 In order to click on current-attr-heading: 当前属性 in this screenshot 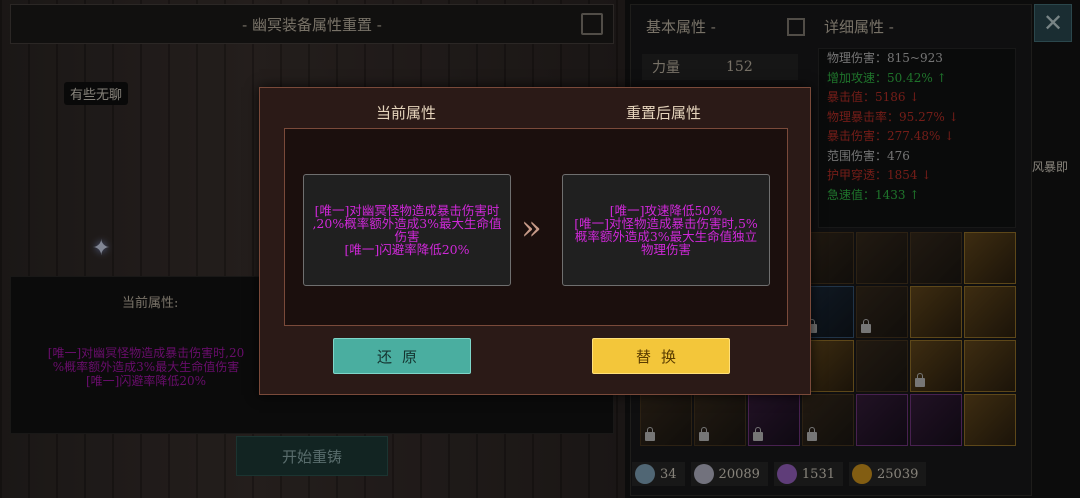, I will do `click(406, 113)`.